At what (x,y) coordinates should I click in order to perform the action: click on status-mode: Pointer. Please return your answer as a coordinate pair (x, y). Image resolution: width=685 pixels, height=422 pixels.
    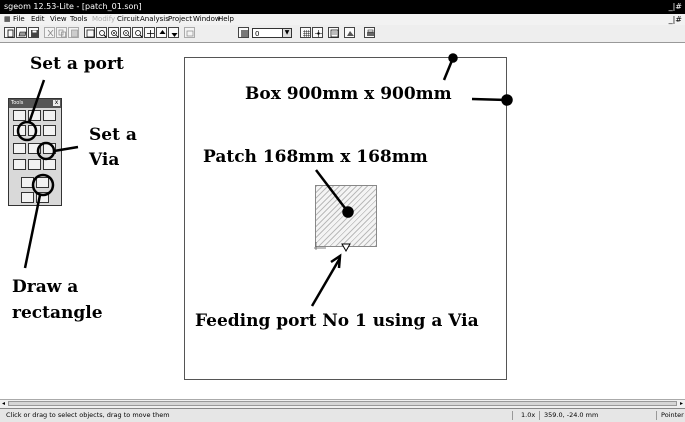
    Looking at the image, I should click on (672, 415).